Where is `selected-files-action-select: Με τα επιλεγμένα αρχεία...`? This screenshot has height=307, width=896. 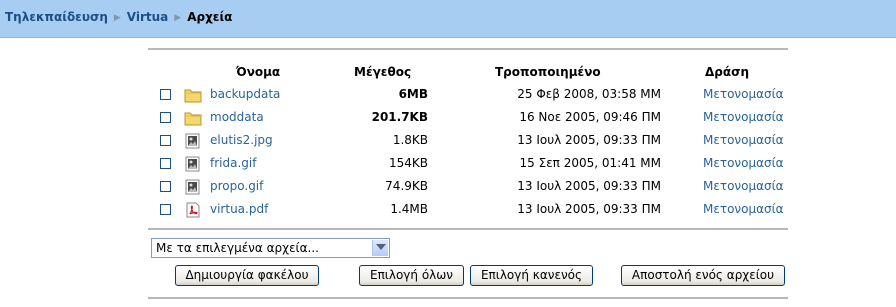 selected-files-action-select: Με τα επιλεγμένα αρχεία... is located at coordinates (270, 248).